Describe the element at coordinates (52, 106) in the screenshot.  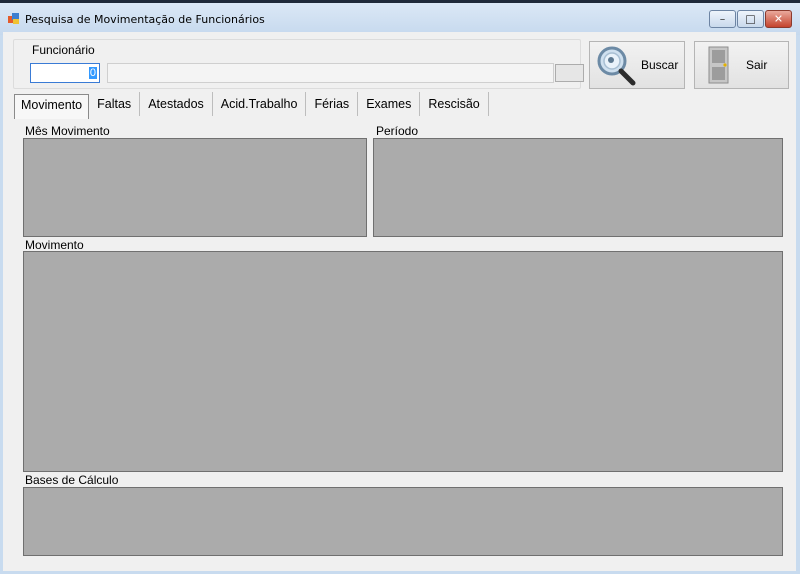
I see `tab-movimento: Movimento` at that location.